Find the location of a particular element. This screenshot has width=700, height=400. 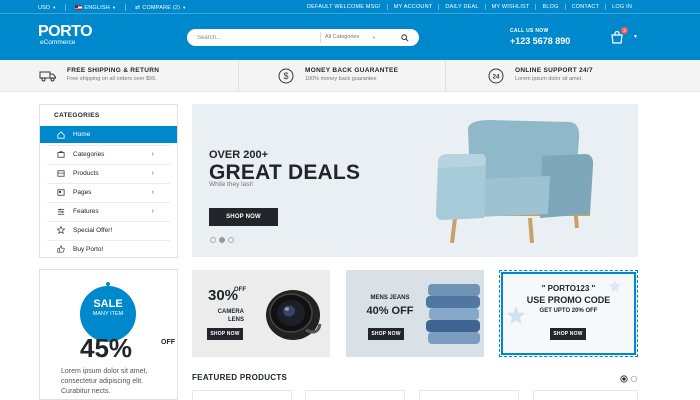

language-switcher: ENGLISH ▼ is located at coordinates (95, 8).